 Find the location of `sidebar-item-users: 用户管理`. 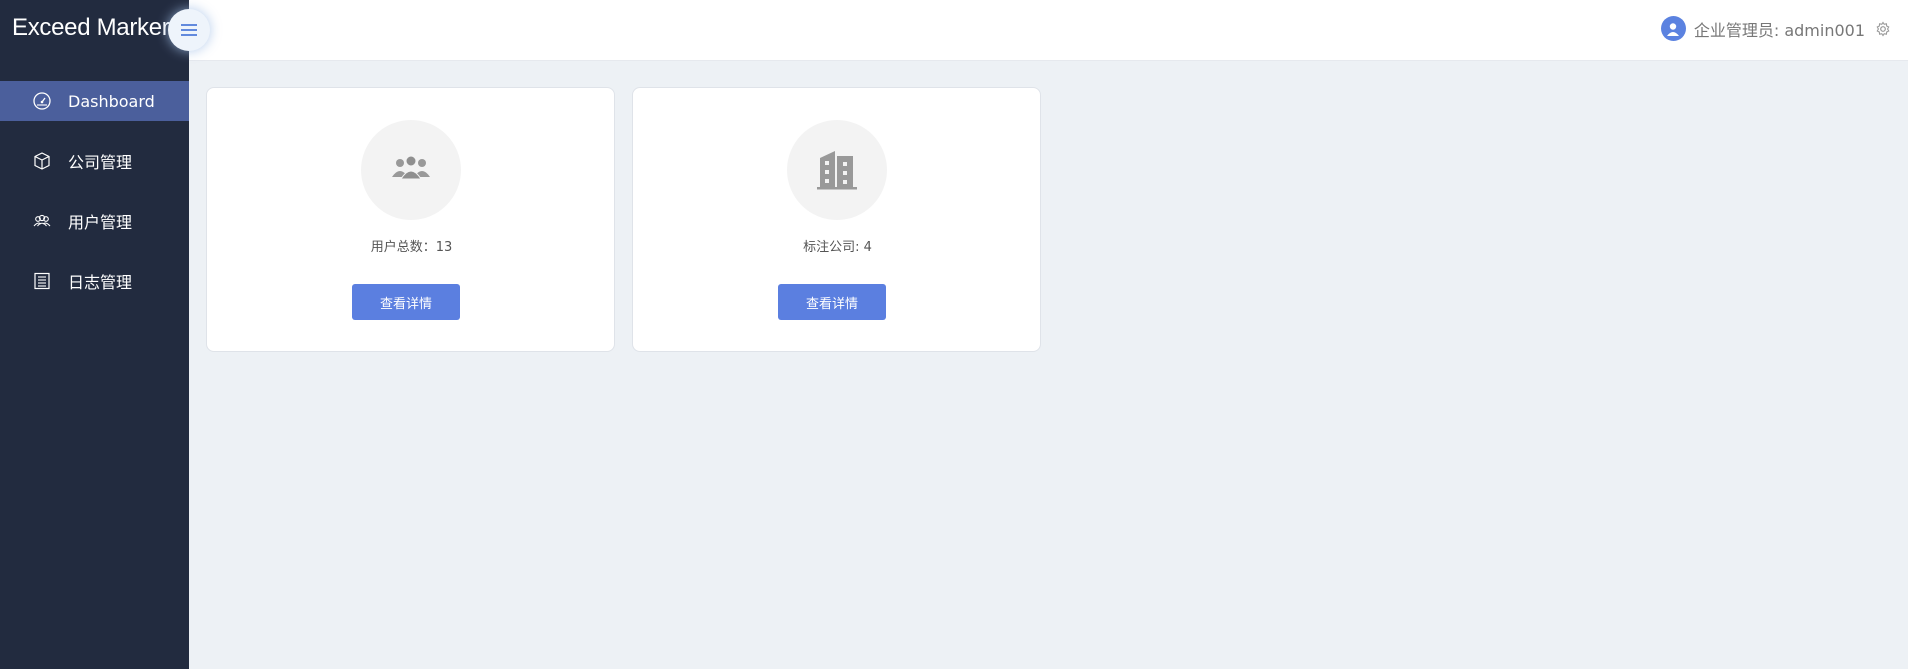

sidebar-item-users: 用户管理 is located at coordinates (94, 221).